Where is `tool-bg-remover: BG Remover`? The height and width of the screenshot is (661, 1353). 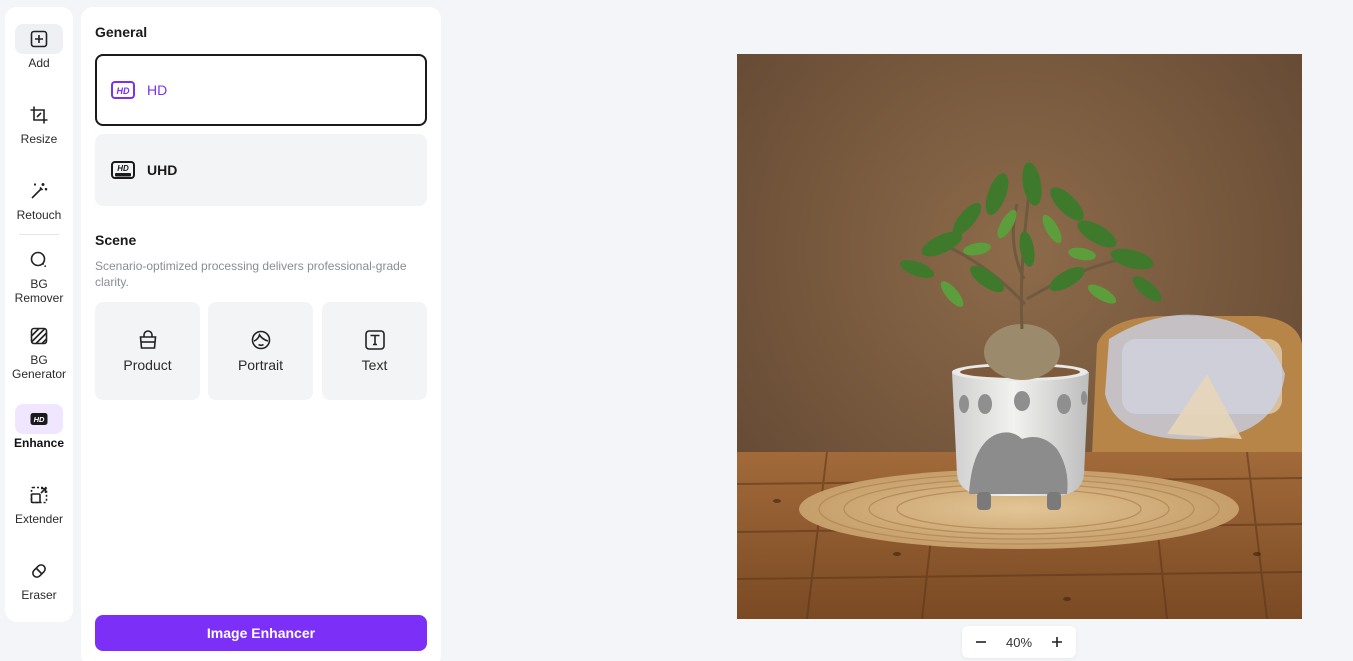
tool-bg-remover: BG Remover is located at coordinates (39, 275).